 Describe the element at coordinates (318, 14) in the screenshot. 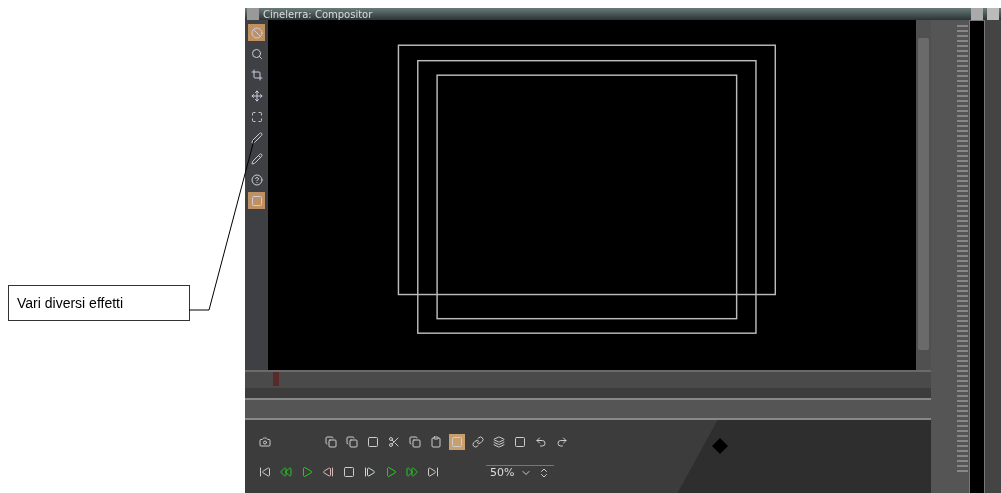

I see `window-title: Cinelerra: Compositor` at that location.